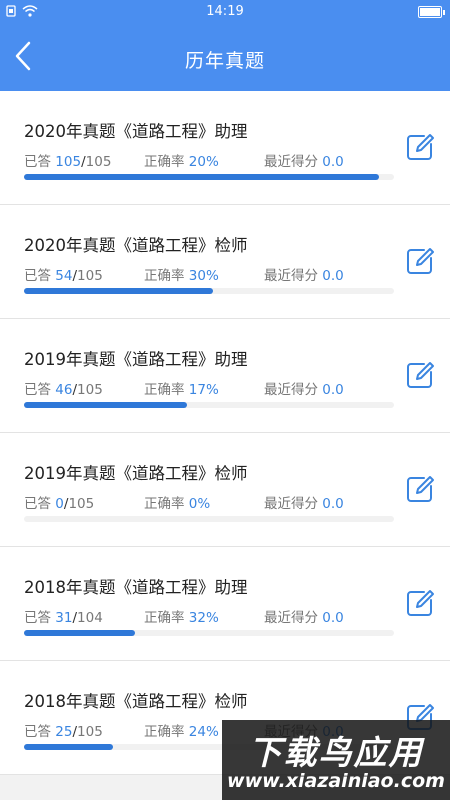 This screenshot has width=450, height=800. I want to click on exam-list-item: 2018年真题《道路工程》助理 已答 31/104 正确率 32% 最近得分 0.0, so click(225, 604).